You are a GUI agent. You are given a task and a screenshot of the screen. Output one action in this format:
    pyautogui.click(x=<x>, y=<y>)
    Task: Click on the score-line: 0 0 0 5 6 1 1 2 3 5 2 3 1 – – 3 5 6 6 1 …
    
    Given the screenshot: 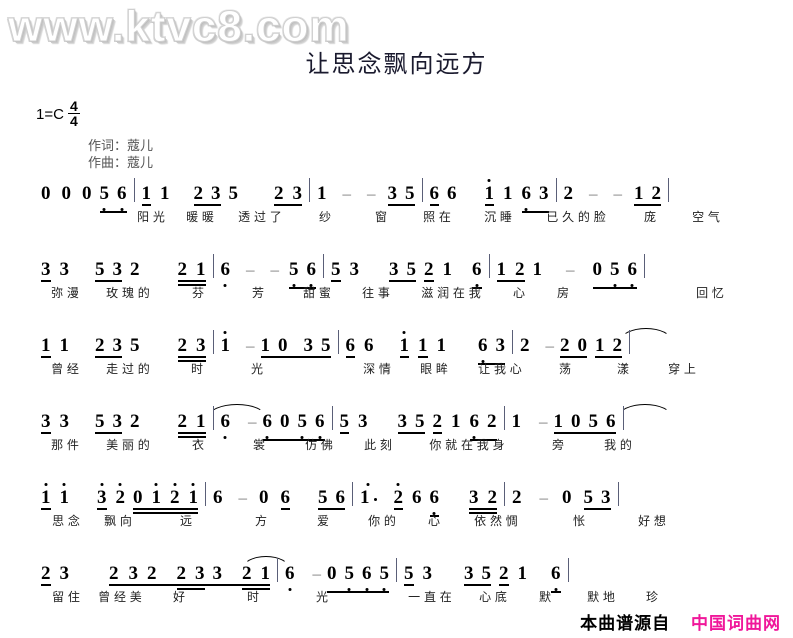 What is the action you would take?
    pyautogui.click(x=396, y=216)
    